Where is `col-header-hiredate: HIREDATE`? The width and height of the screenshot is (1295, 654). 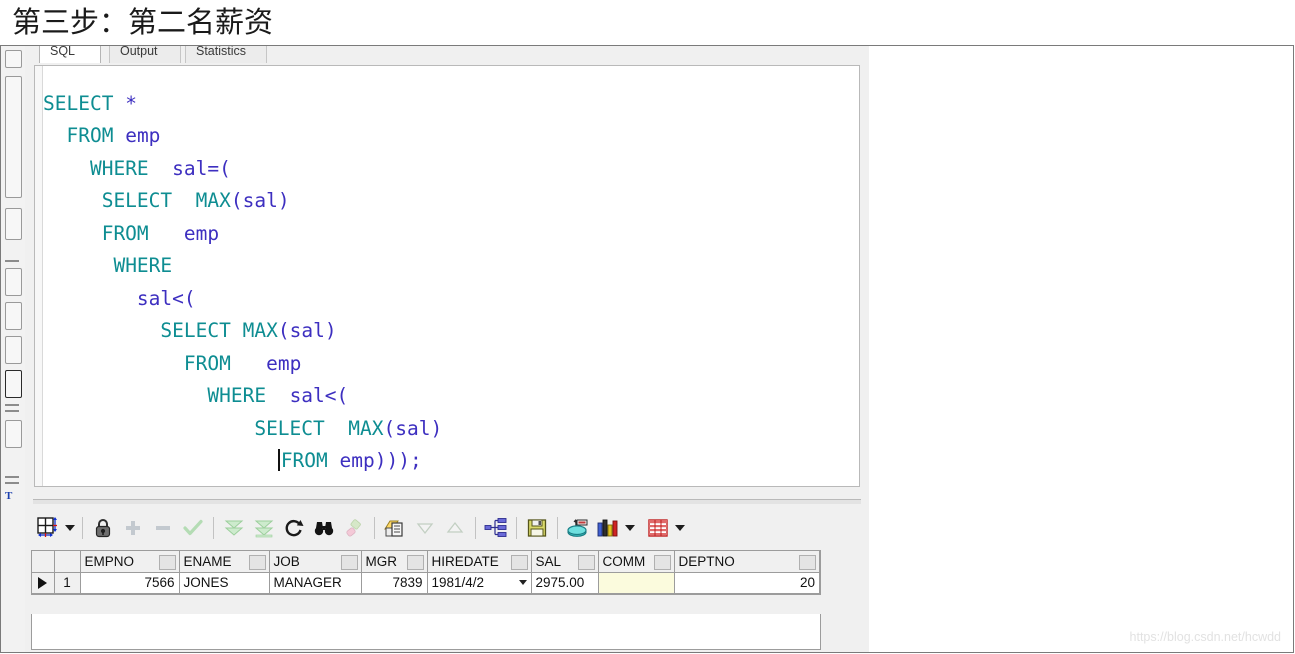 col-header-hiredate: HIREDATE is located at coordinates (479, 562).